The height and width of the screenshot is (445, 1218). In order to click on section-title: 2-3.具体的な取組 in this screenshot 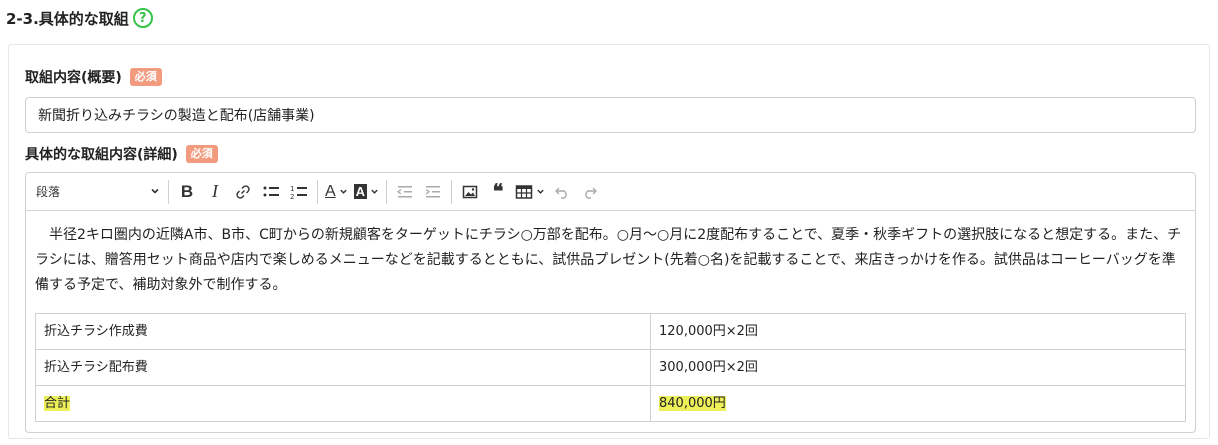, I will do `click(67, 18)`.